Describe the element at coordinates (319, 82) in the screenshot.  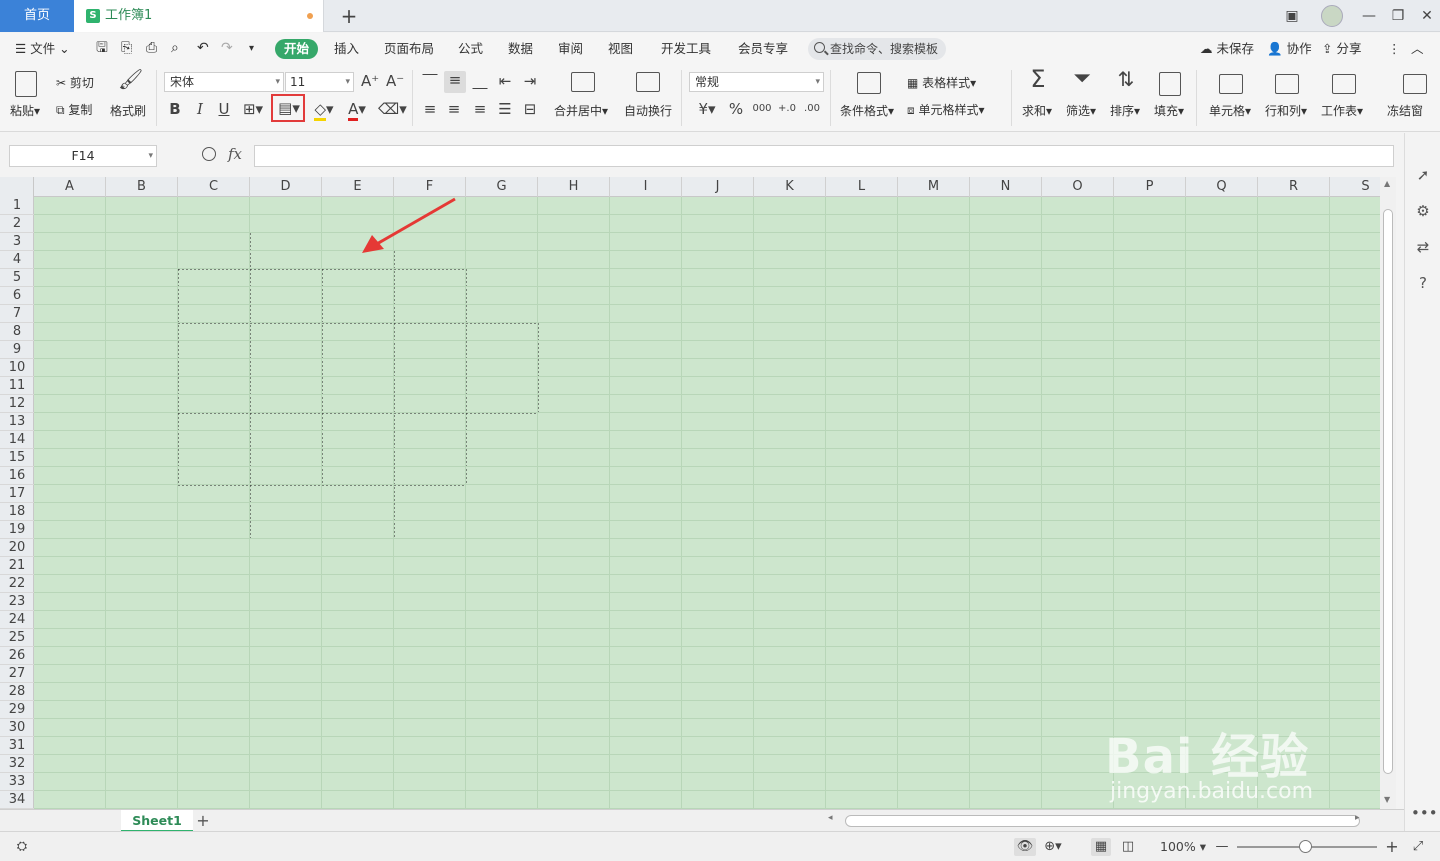
I see `font-size-select: 11` at that location.